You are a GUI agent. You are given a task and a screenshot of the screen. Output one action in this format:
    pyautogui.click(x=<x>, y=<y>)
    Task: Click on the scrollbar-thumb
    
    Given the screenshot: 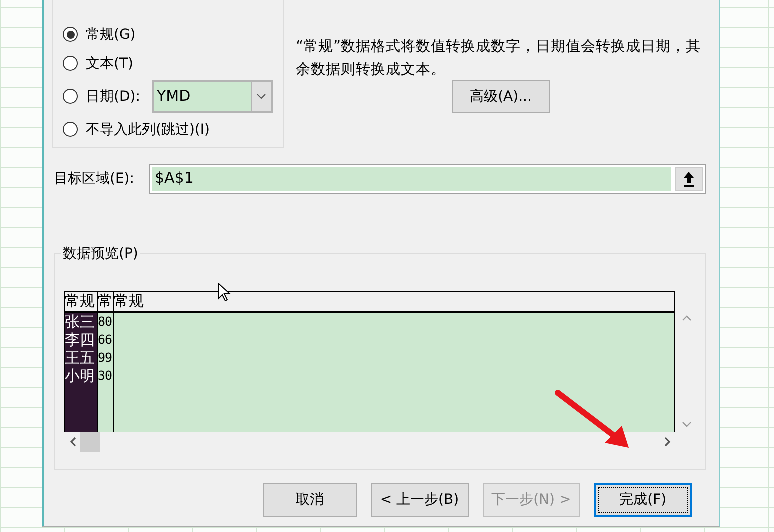 What is the action you would take?
    pyautogui.click(x=90, y=442)
    